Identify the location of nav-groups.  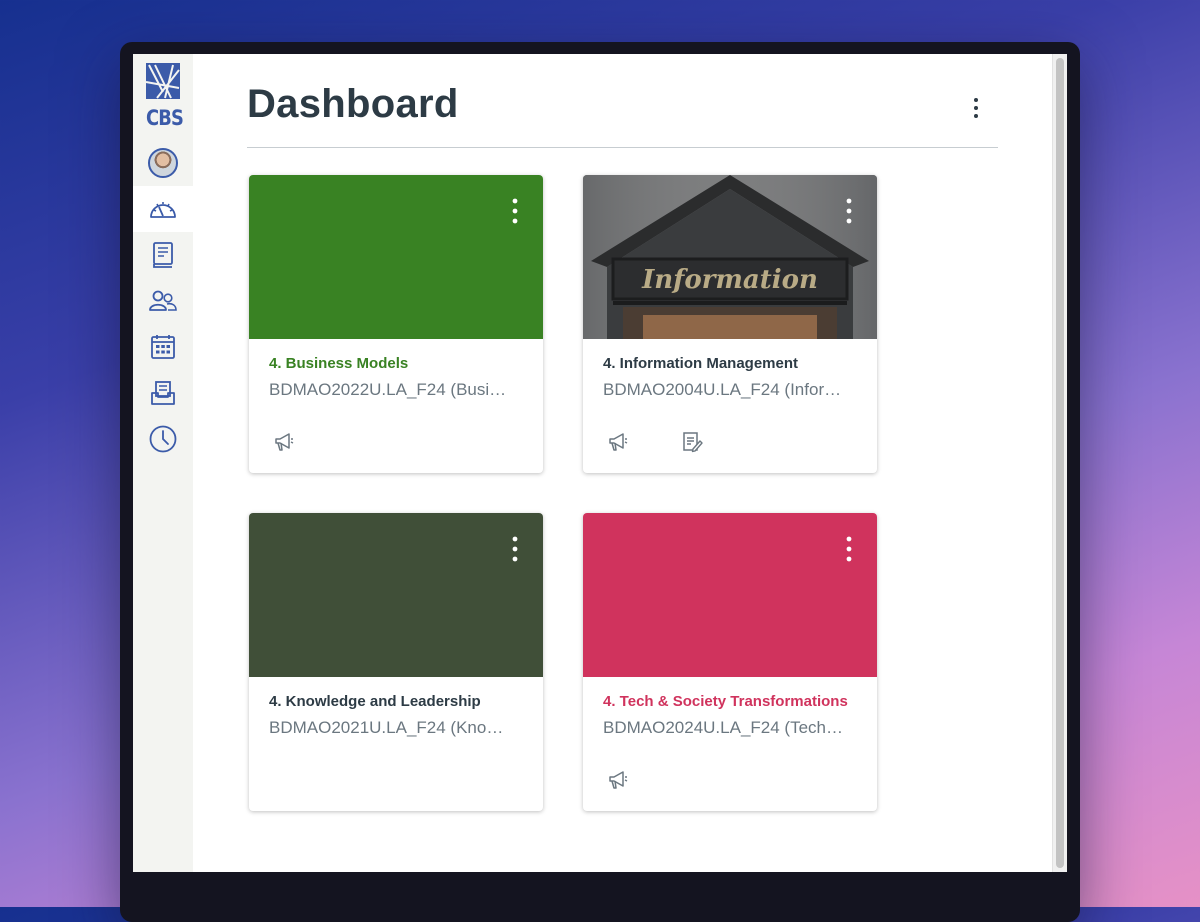
(163, 301).